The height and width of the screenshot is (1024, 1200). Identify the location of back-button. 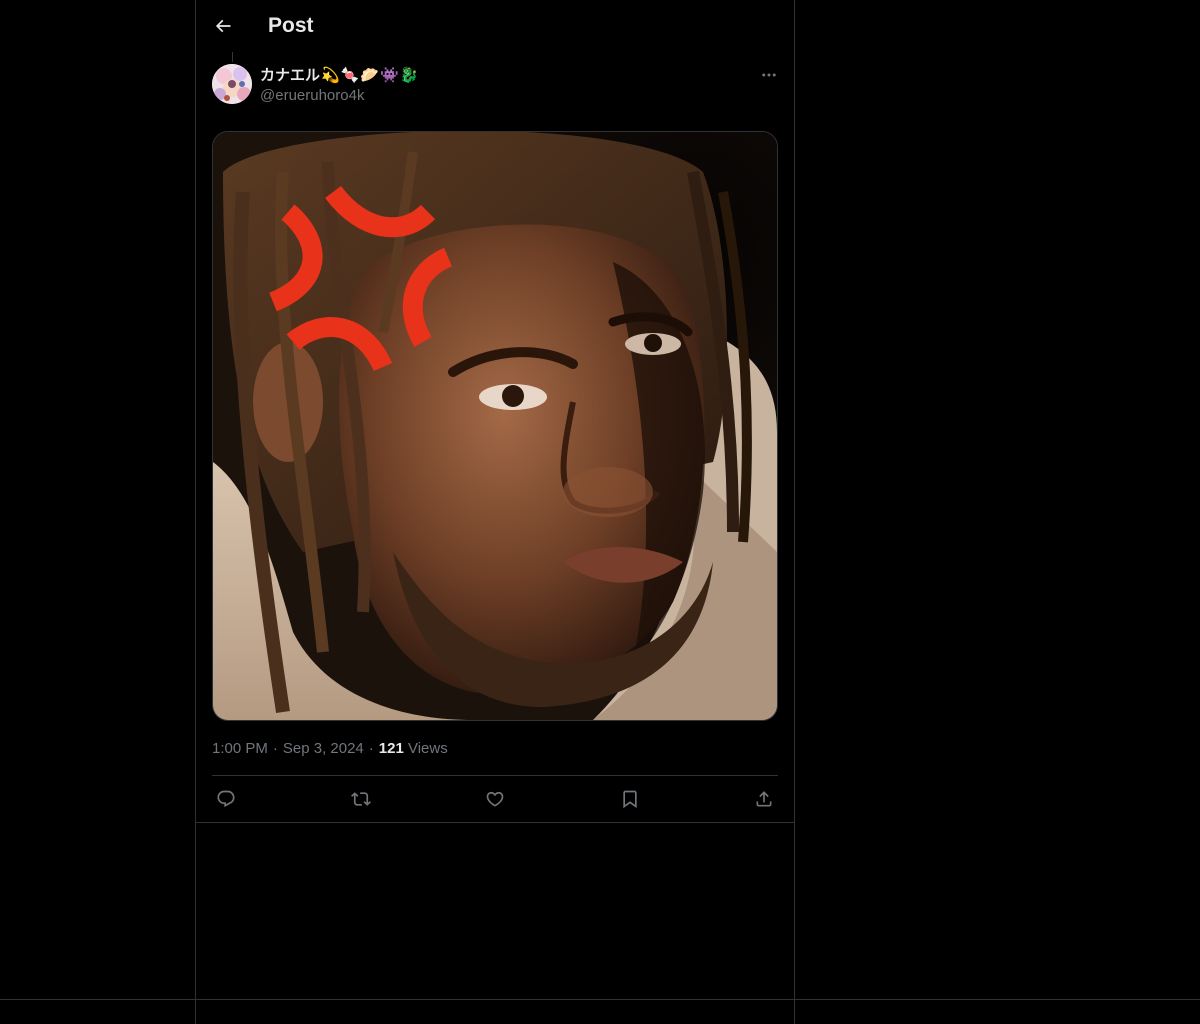
(223, 26).